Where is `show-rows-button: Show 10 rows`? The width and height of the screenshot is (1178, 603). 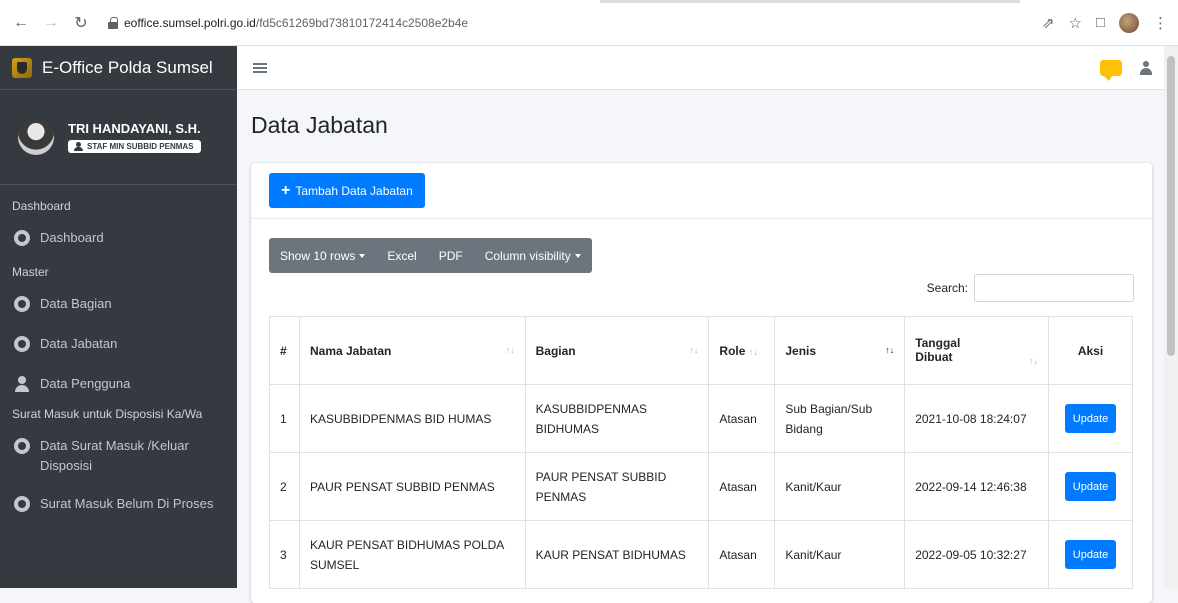
show-rows-button: Show 10 rows is located at coordinates (322, 255).